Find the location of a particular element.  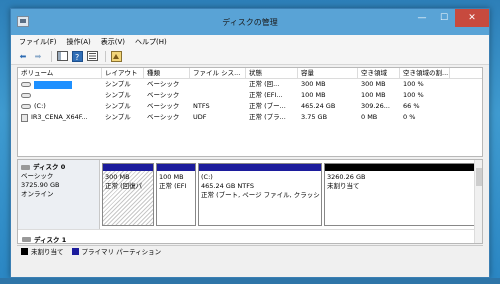

volume-row: シンプル ベーシック 正常 (回... 300 MB 300 MB 100 % is located at coordinates (250, 84).